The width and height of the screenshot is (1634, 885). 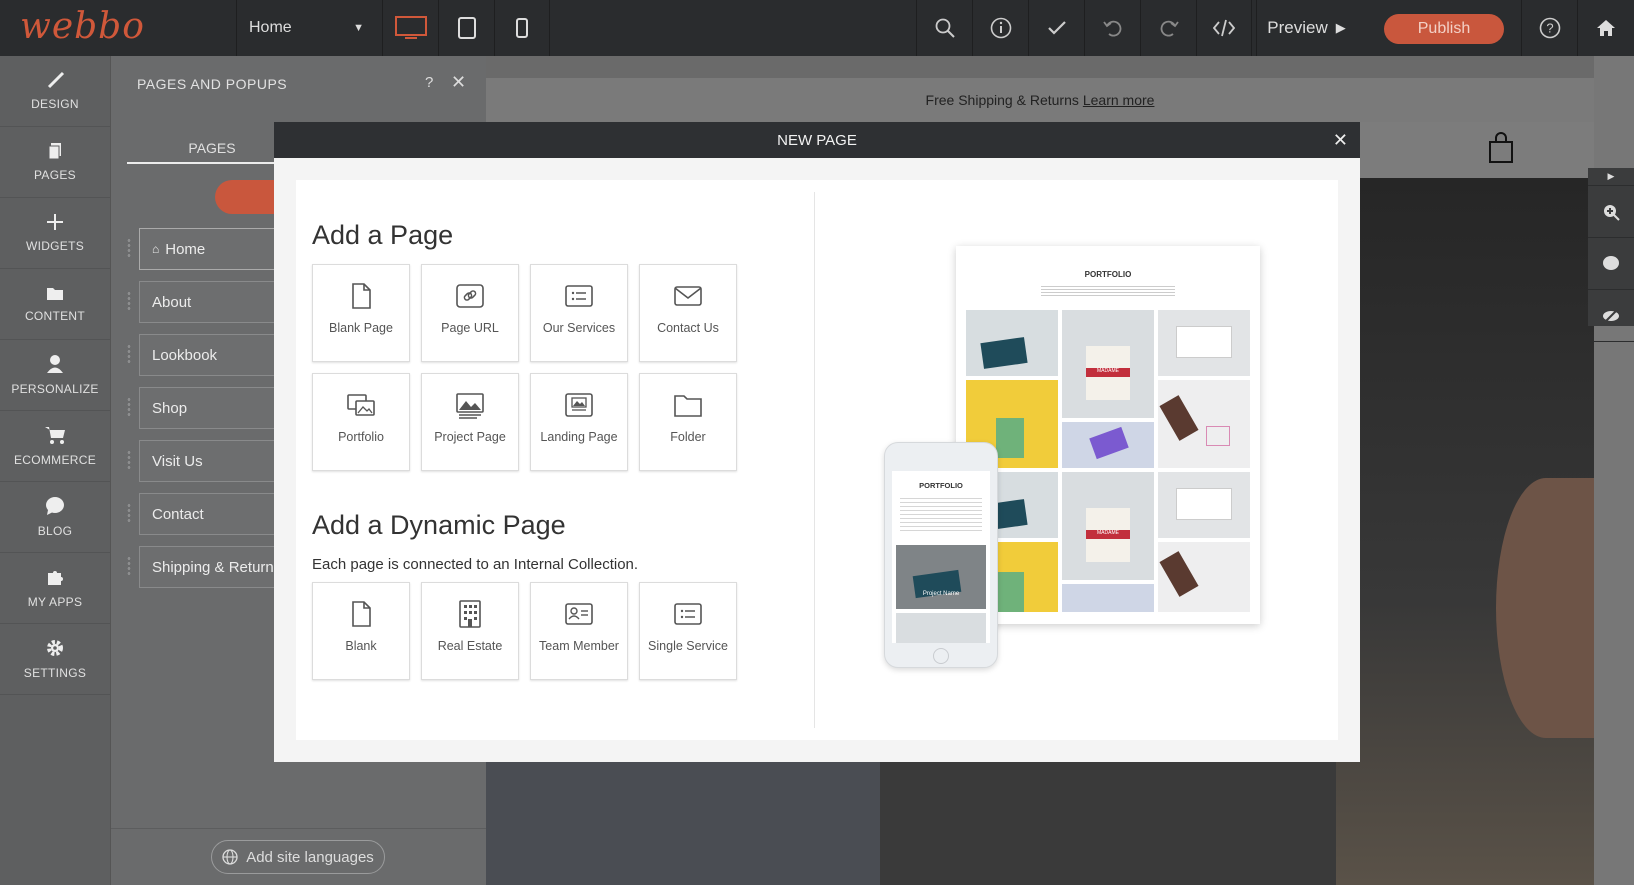 I want to click on nav-blog-label: BLOG, so click(x=55, y=531).